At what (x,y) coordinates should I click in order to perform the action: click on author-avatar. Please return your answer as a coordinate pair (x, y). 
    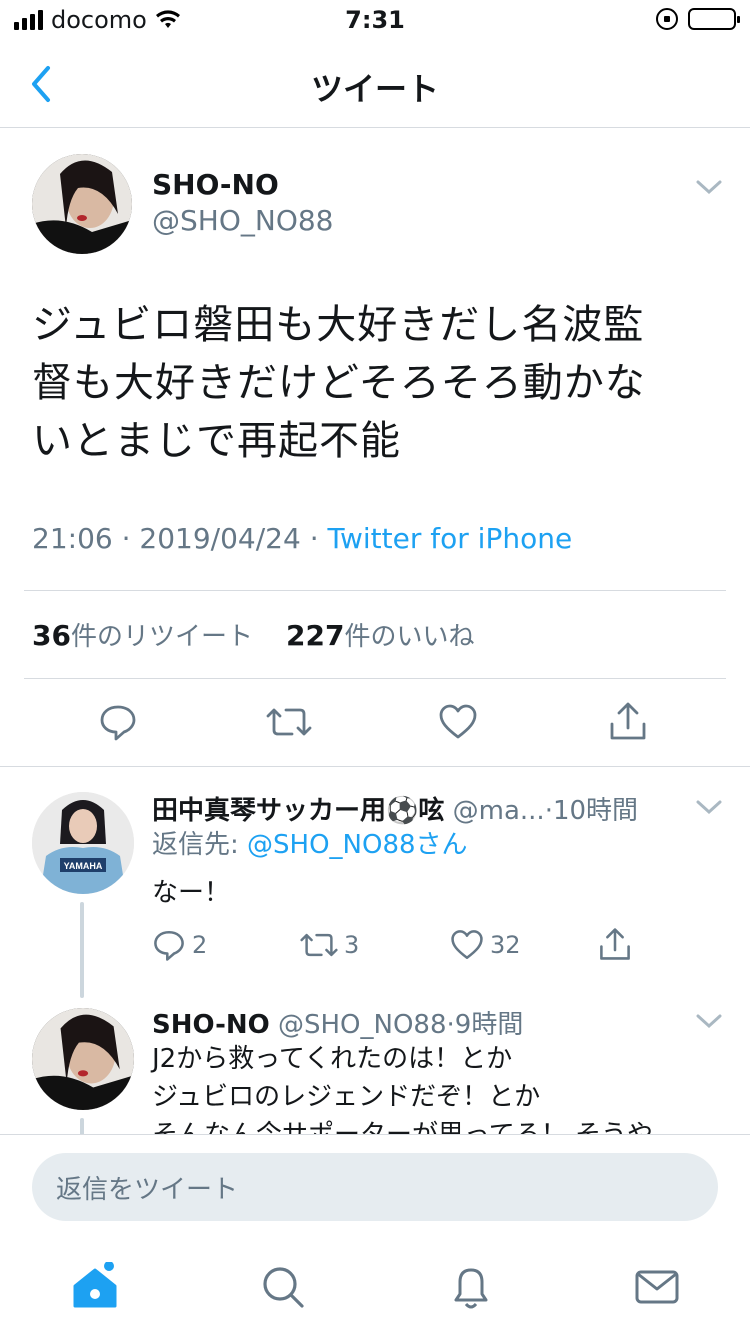
    Looking at the image, I should click on (82, 204).